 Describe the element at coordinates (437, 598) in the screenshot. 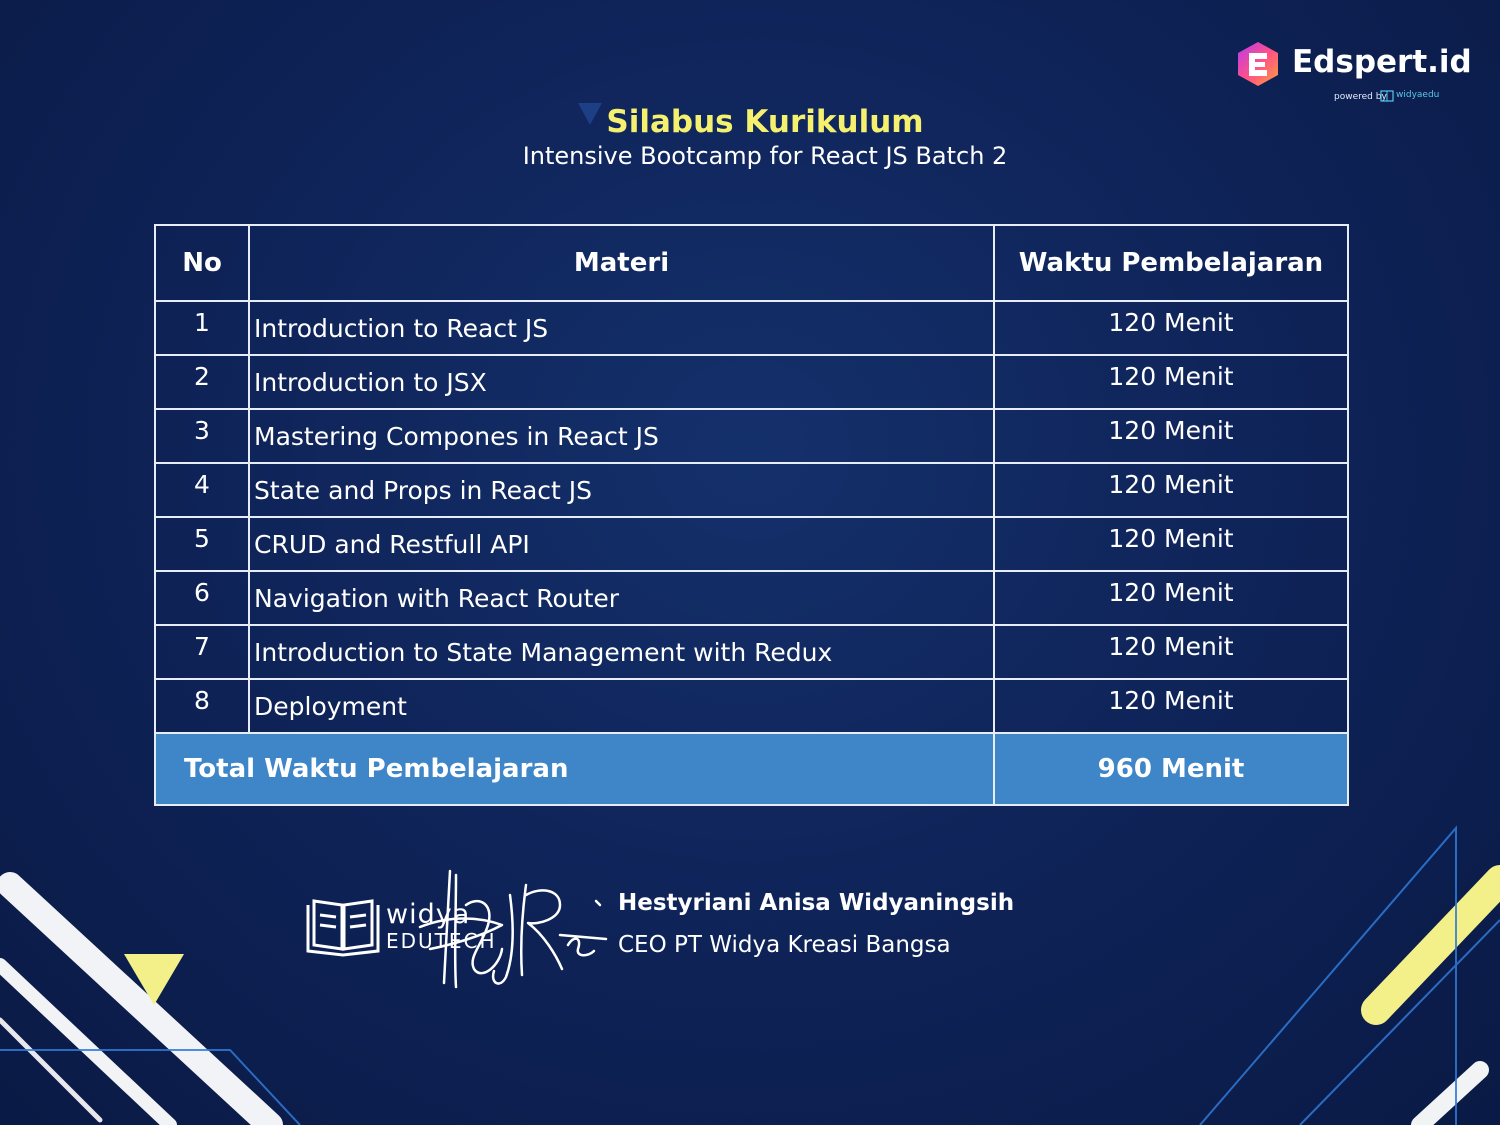

I see `materi-text: Navigation with React Router` at that location.